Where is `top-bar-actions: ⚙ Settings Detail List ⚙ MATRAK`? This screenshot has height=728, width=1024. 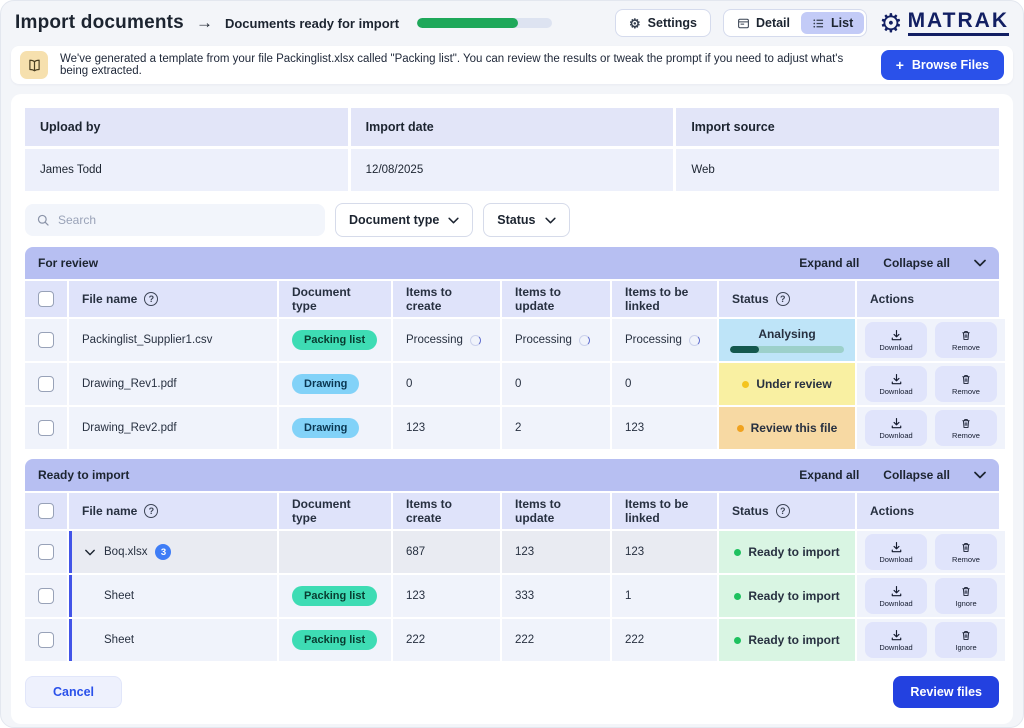
top-bar-actions: ⚙ Settings Detail List ⚙ MATRAK is located at coordinates (812, 23).